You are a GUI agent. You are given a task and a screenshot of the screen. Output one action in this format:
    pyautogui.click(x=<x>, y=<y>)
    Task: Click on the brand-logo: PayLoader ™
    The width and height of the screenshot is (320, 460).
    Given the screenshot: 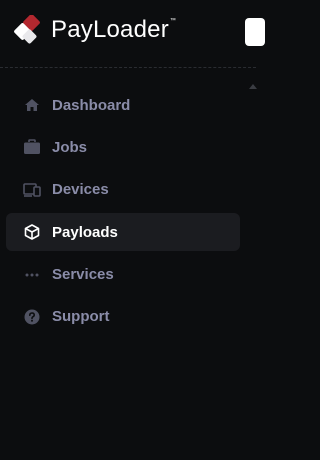 What is the action you would take?
    pyautogui.click(x=95, y=30)
    